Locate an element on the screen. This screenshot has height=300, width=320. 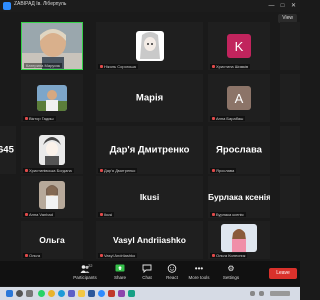
participant-tile: Анна Vanbad is located at coordinates (52, 197).